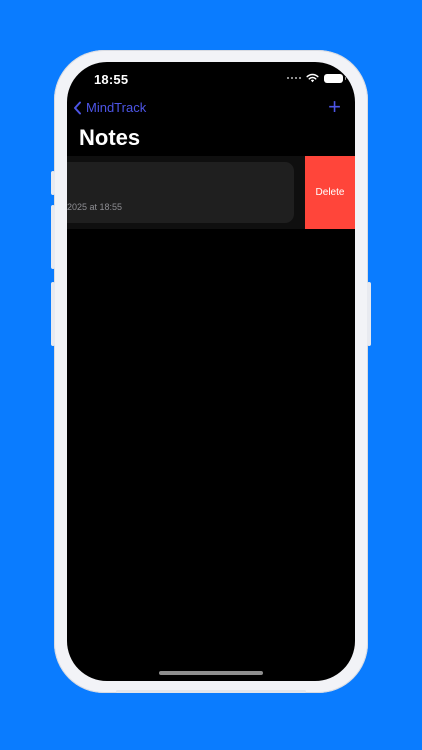  I want to click on page-title: Notes, so click(110, 137).